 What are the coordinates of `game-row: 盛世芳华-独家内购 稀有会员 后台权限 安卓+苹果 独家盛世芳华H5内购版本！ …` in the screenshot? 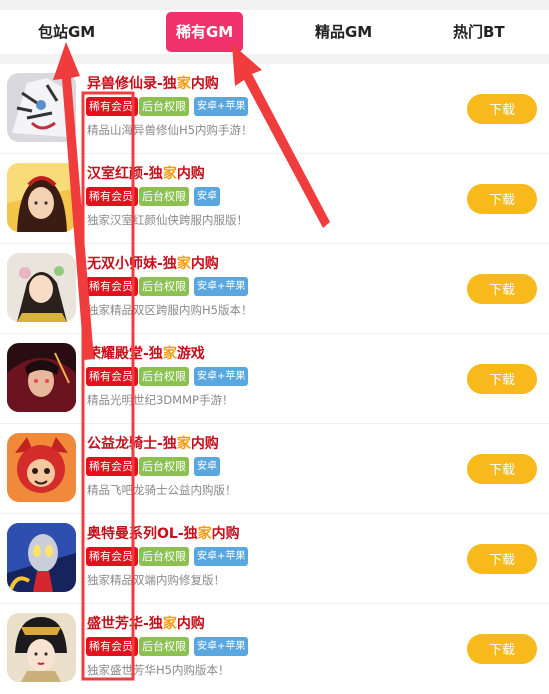 It's located at (274, 649).